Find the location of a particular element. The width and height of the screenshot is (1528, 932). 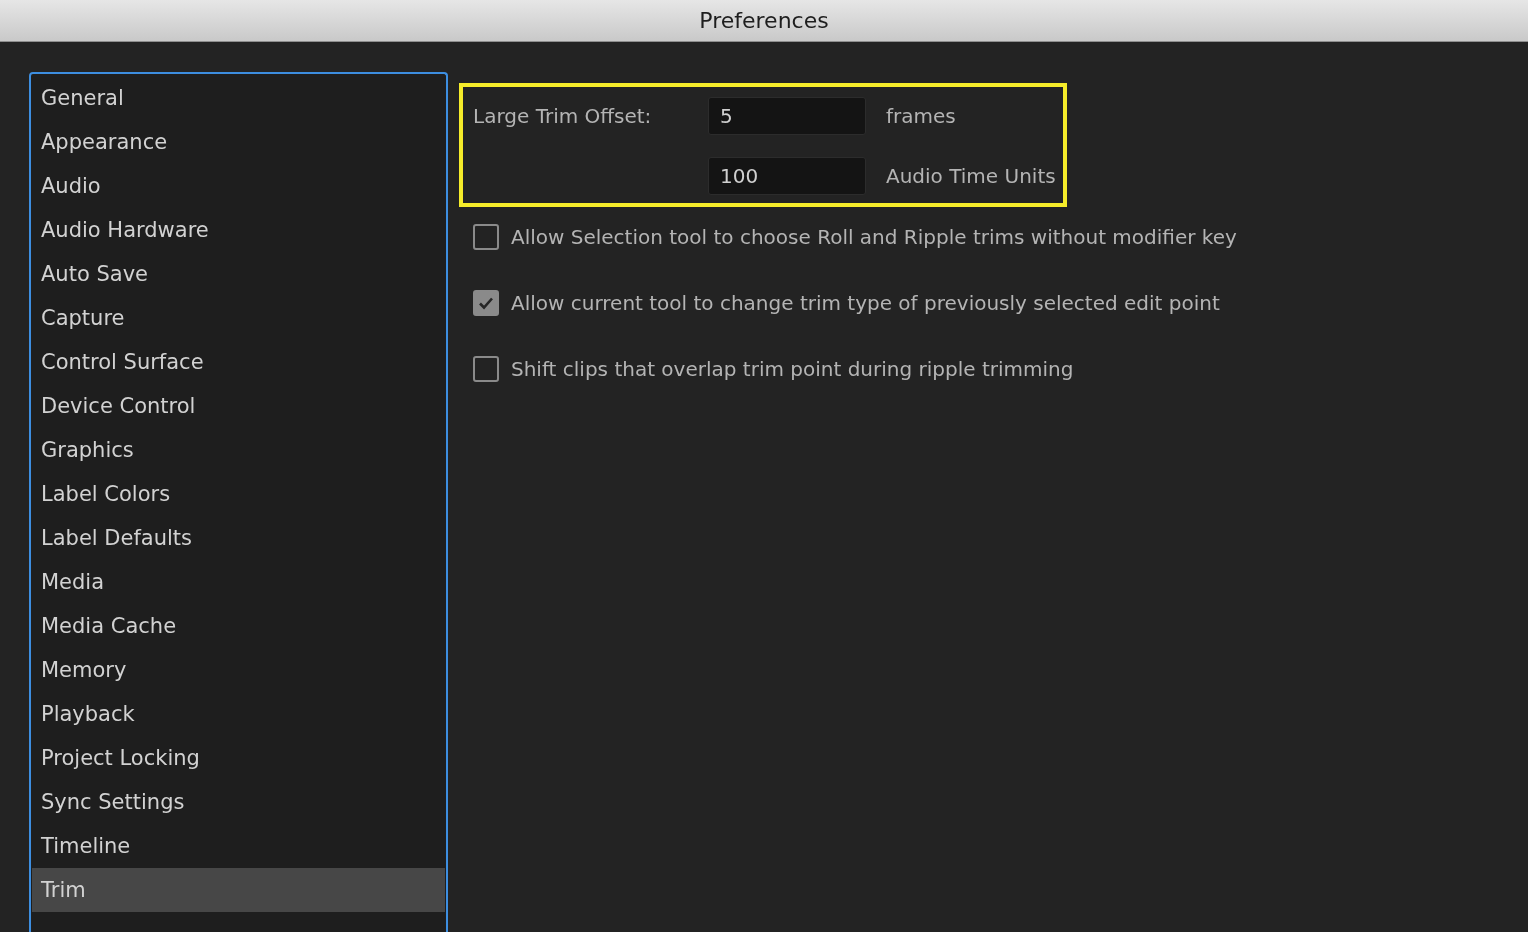

category-item: Project Locking is located at coordinates (238, 758).